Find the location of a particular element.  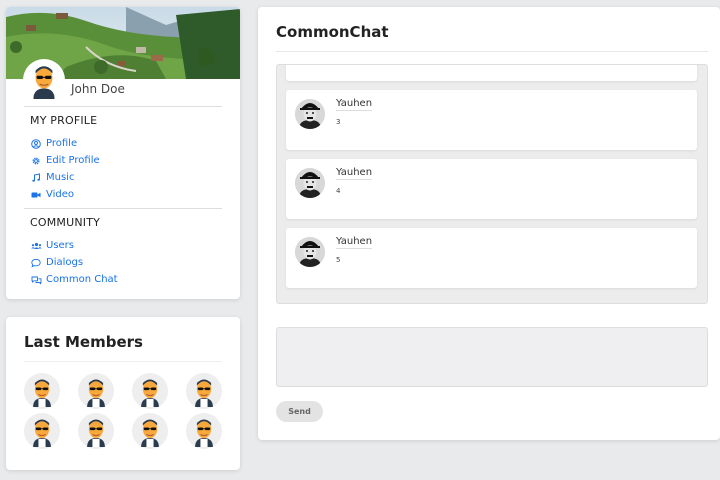

menu-item-label: Users is located at coordinates (60, 245).